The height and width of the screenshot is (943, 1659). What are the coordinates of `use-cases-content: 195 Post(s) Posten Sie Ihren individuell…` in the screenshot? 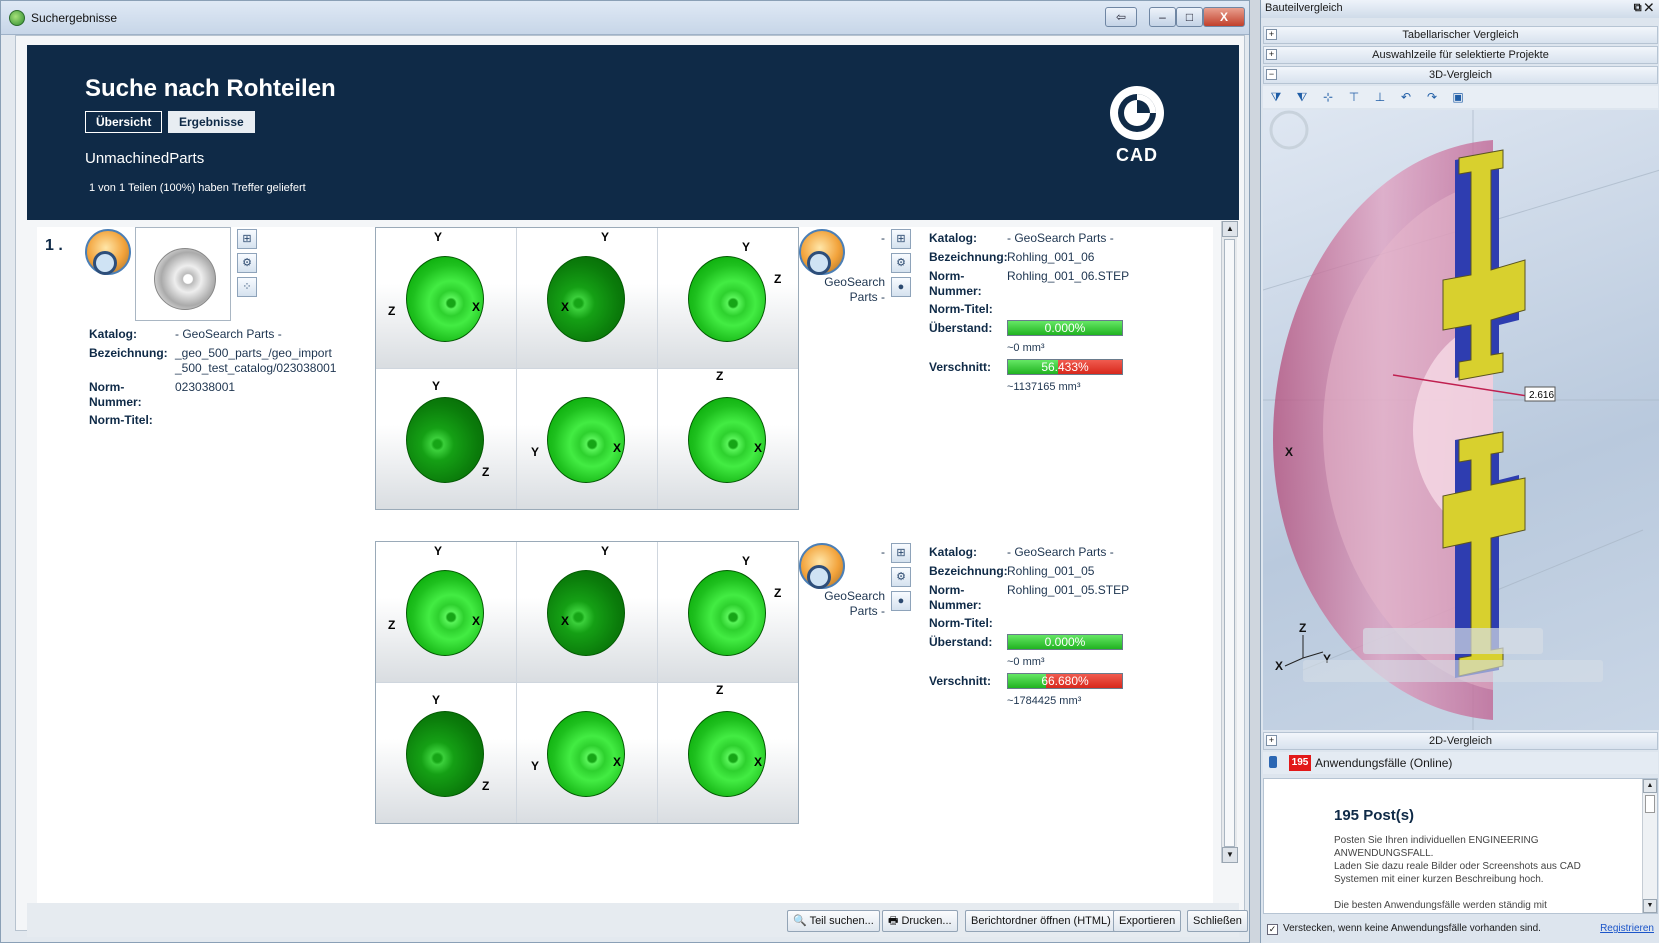 It's located at (1460, 846).